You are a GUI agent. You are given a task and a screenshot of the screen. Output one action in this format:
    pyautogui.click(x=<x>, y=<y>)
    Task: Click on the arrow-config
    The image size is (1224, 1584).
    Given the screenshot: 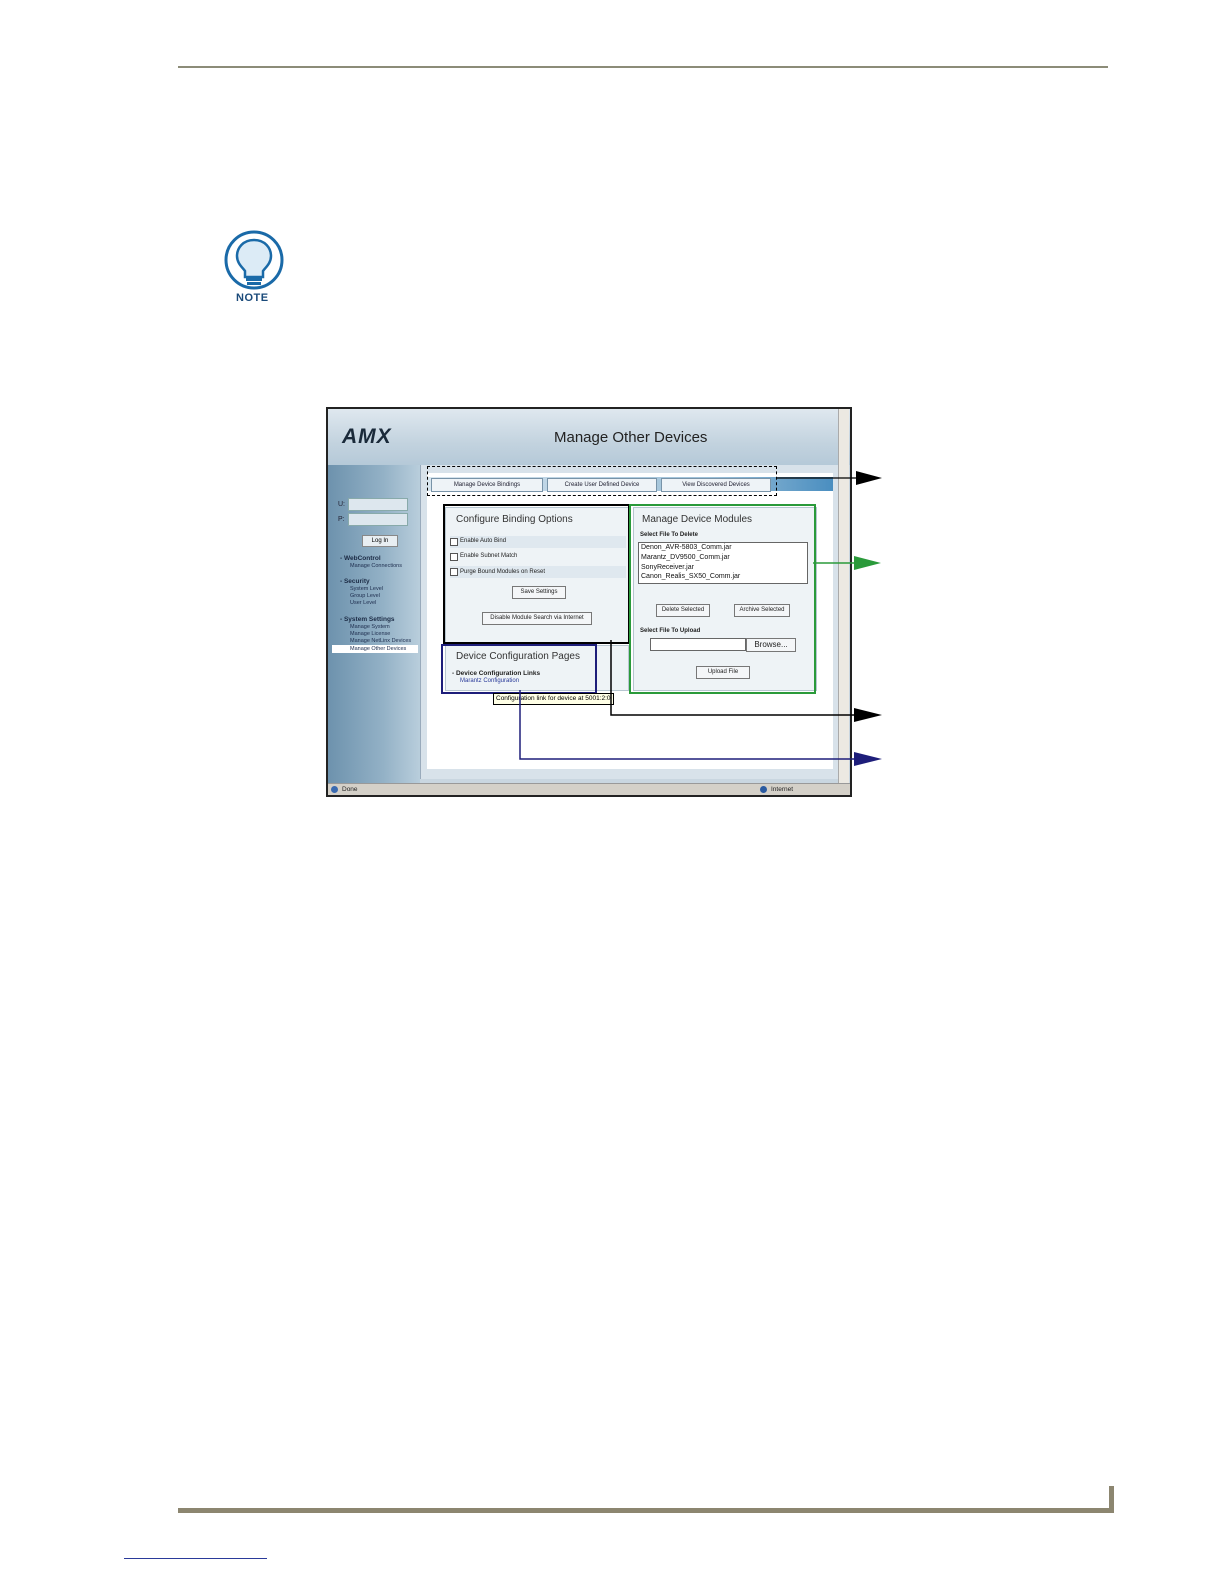 What is the action you would take?
    pyautogui.click(x=700, y=728)
    